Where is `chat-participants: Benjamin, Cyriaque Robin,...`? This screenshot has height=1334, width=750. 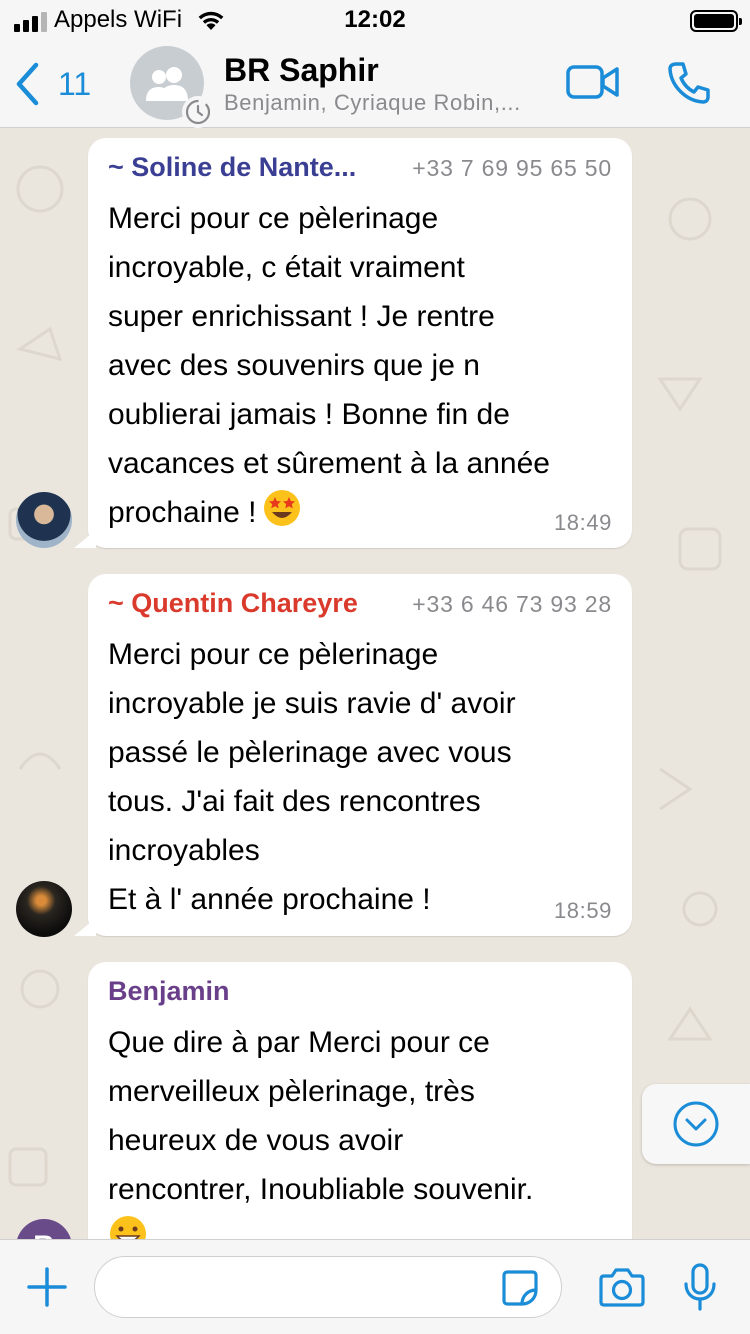 chat-participants: Benjamin, Cyriaque Robin,... is located at coordinates (372, 103).